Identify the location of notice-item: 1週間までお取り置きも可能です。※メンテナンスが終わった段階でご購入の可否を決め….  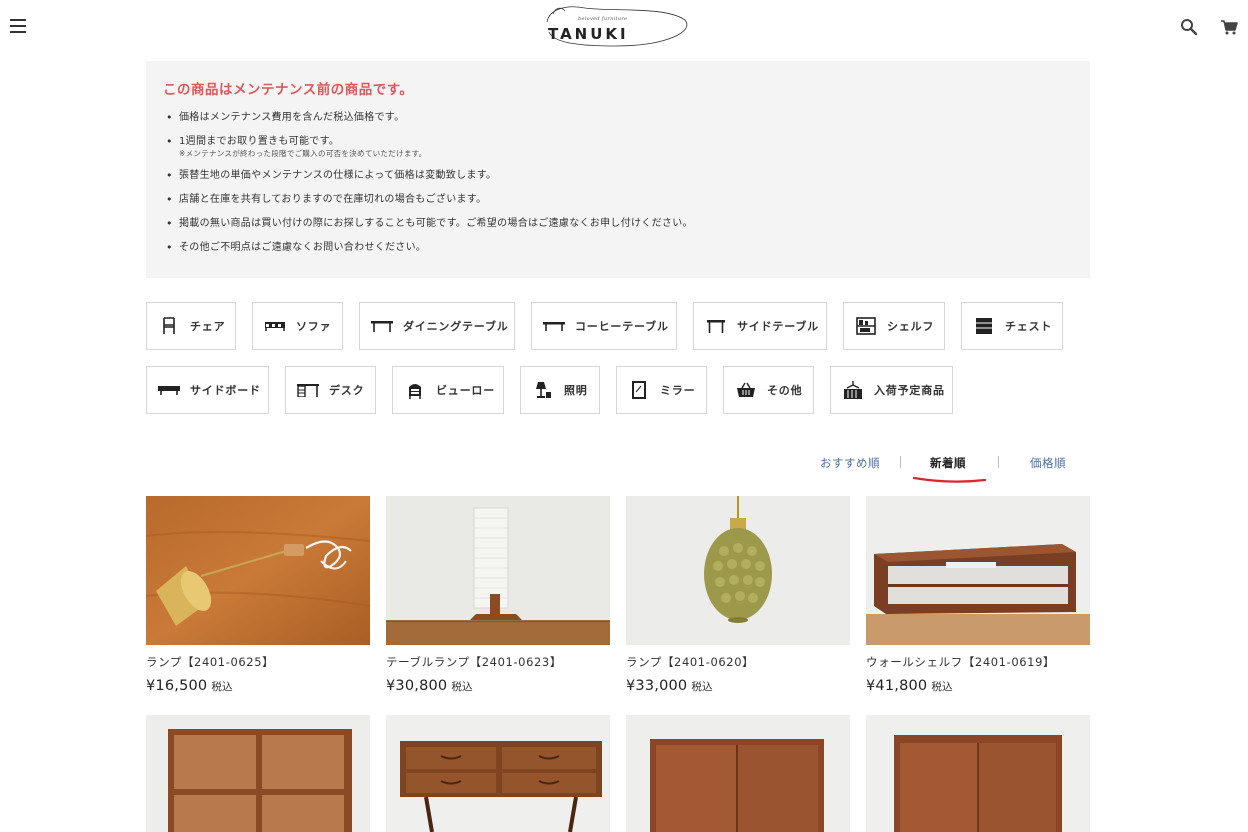
(619, 146).